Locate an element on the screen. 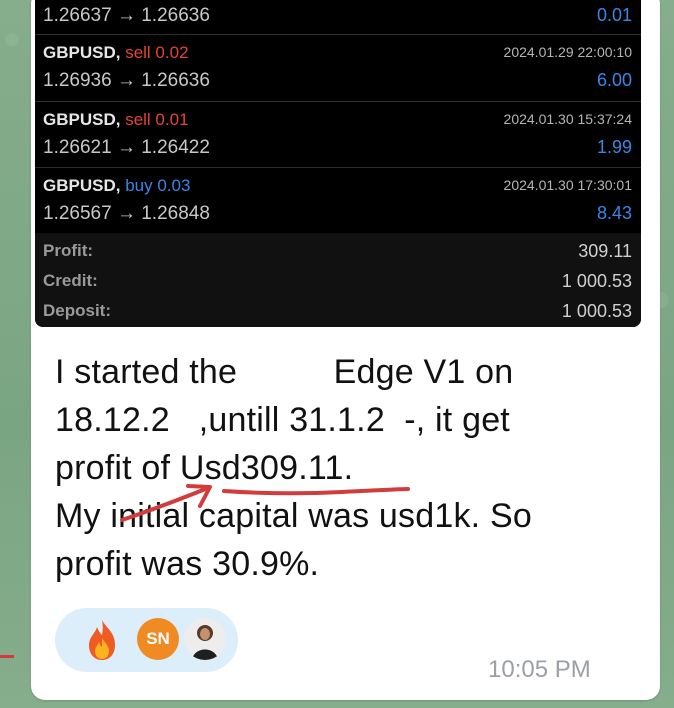 This screenshot has height=708, width=674. summary-label: Credit: is located at coordinates (70, 280).